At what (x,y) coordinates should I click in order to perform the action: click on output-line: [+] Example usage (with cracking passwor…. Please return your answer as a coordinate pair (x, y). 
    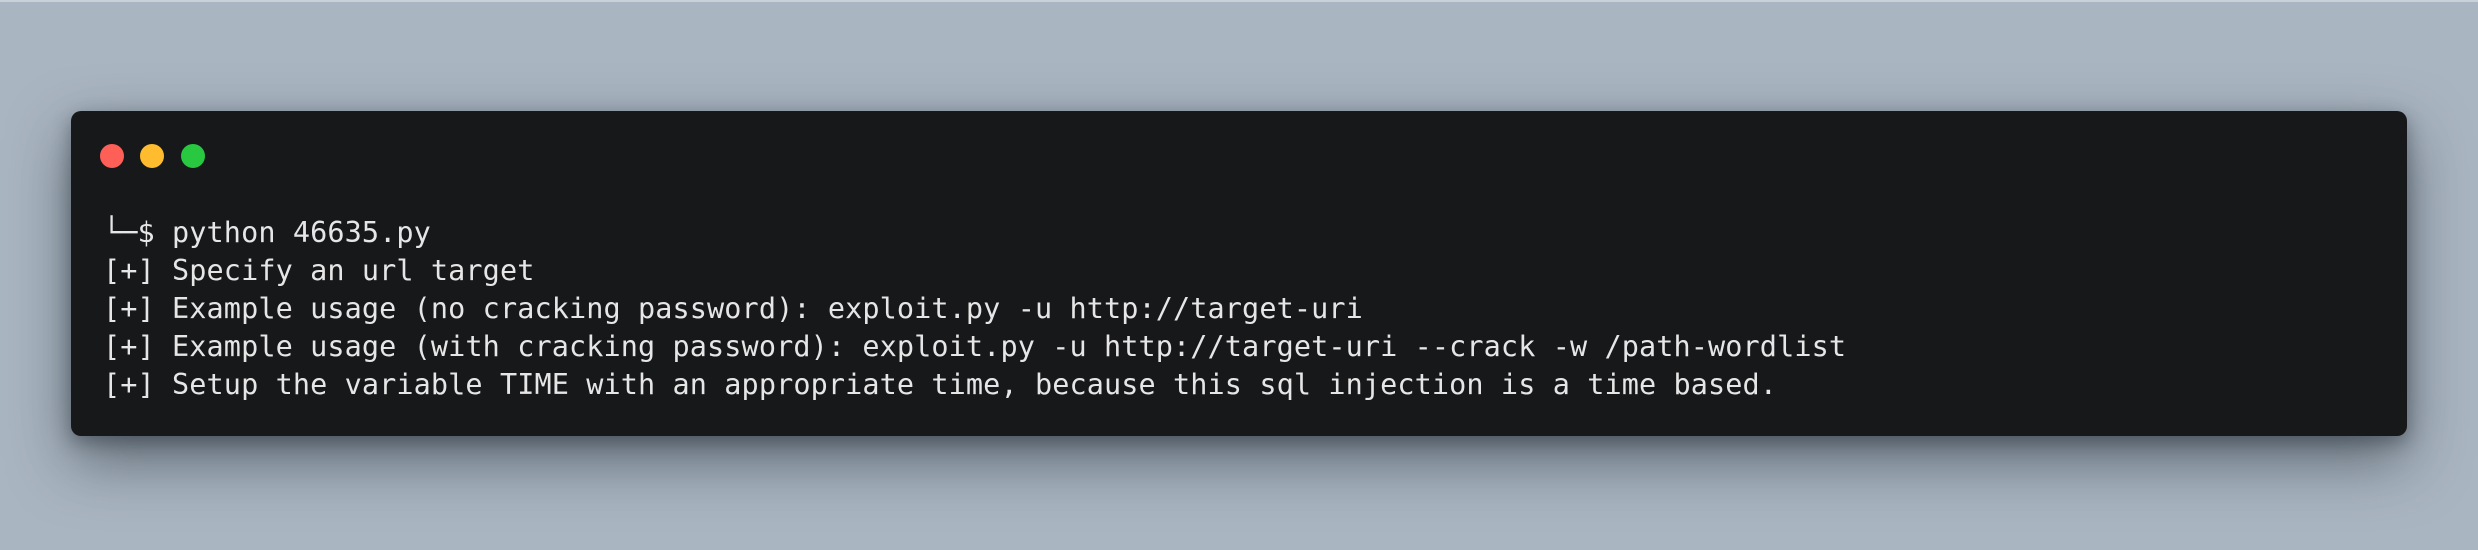
    Looking at the image, I should click on (975, 346).